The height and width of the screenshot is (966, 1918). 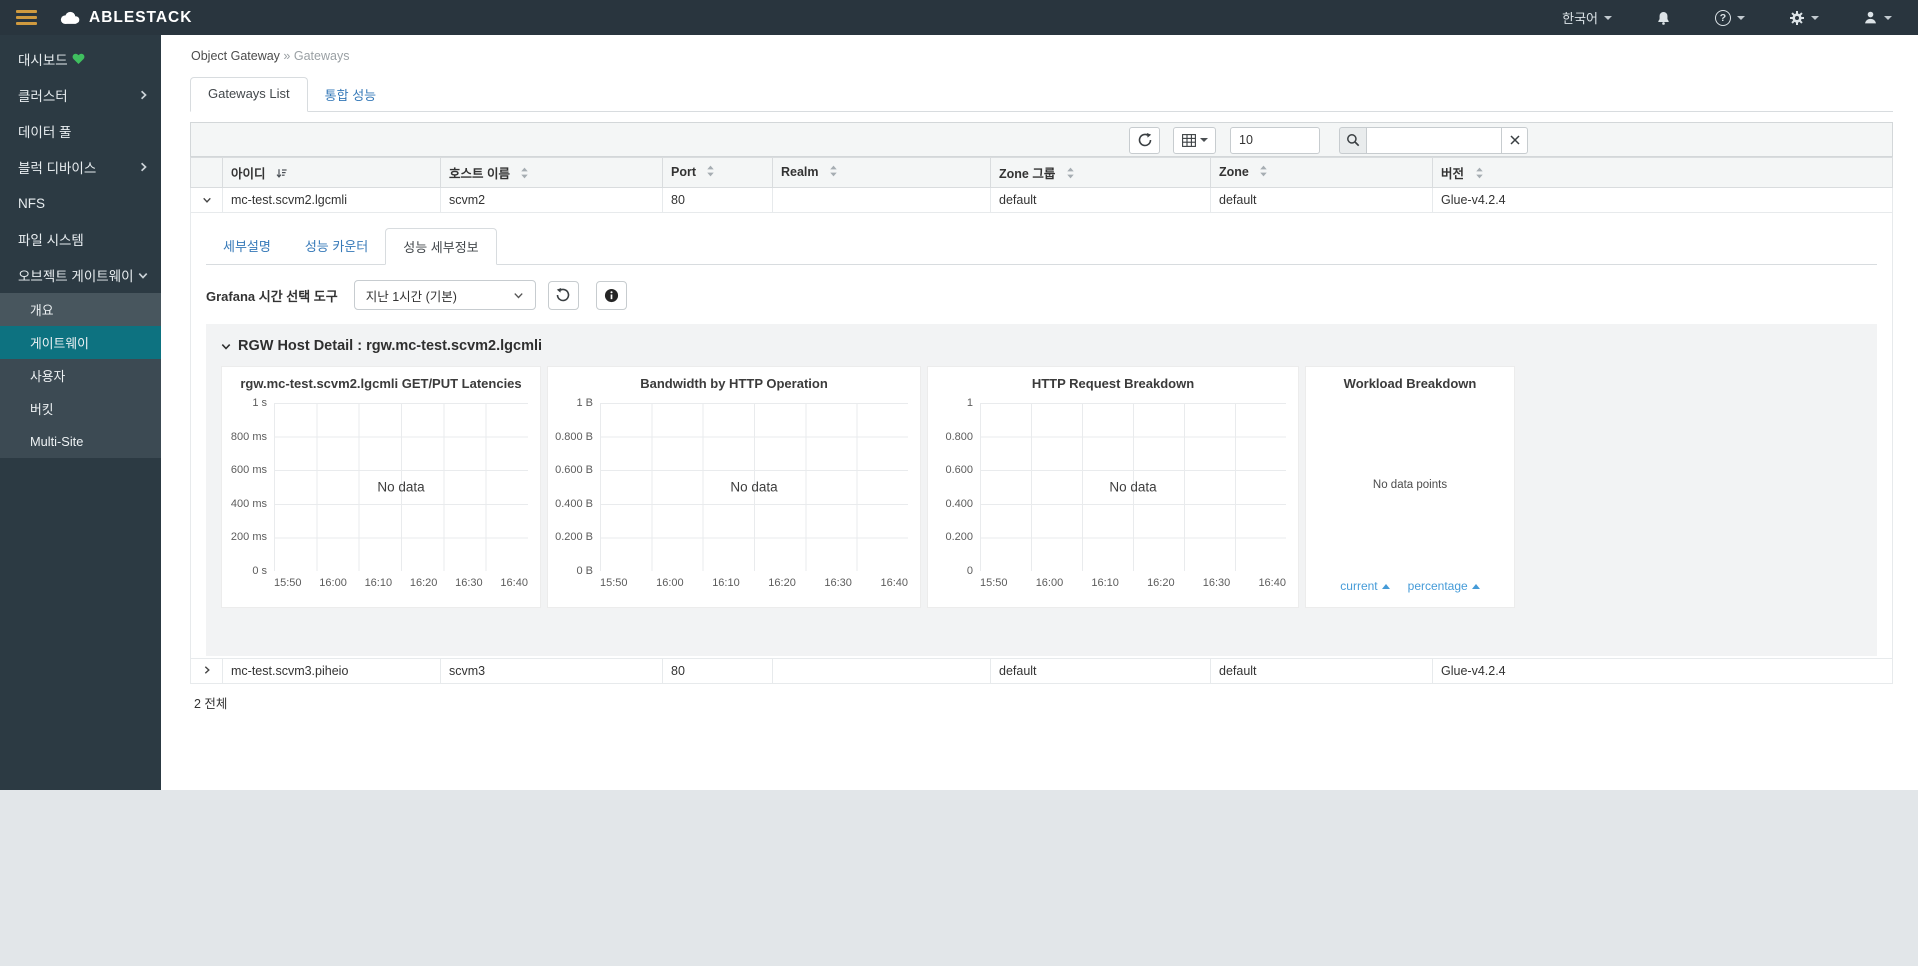 I want to click on row-collapse-toggle, so click(x=206, y=200).